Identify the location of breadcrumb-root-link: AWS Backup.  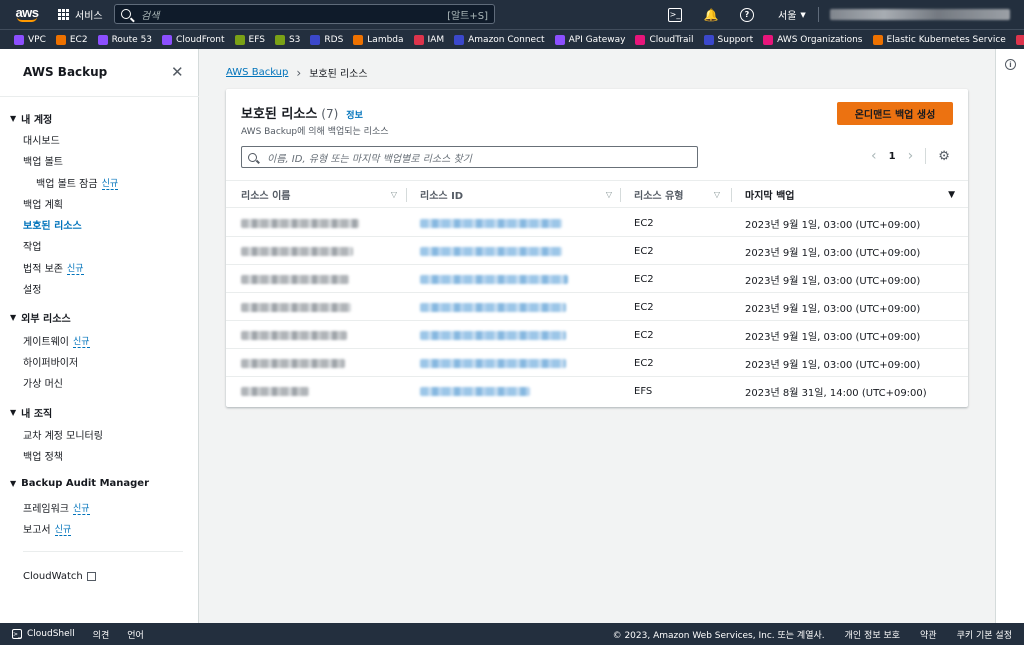
(257, 72).